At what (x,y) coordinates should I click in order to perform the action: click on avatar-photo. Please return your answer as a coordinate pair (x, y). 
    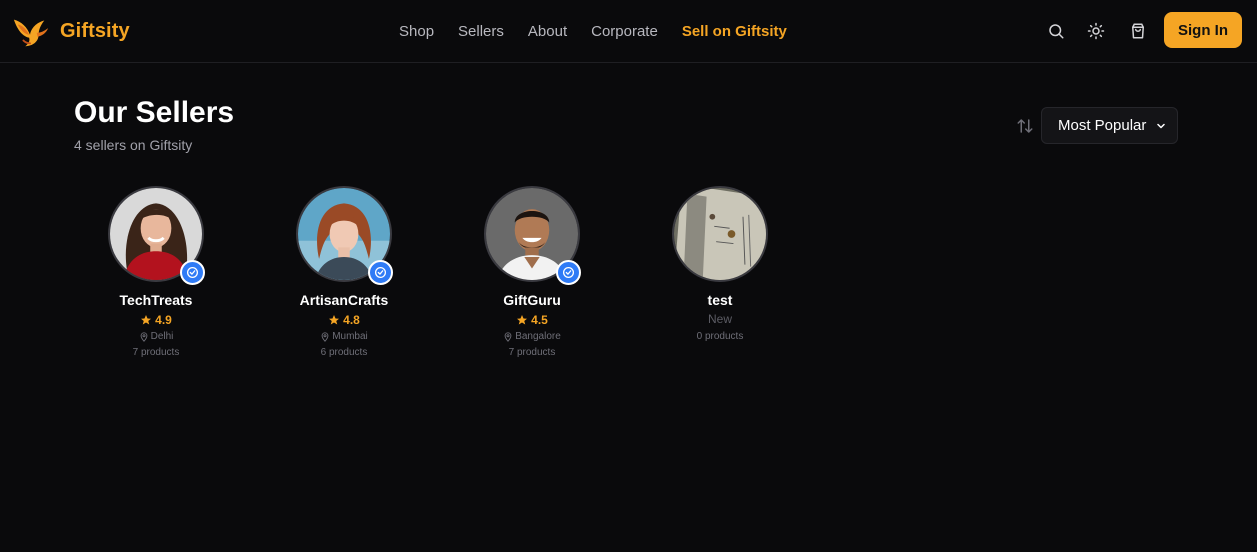
    Looking at the image, I should click on (720, 234).